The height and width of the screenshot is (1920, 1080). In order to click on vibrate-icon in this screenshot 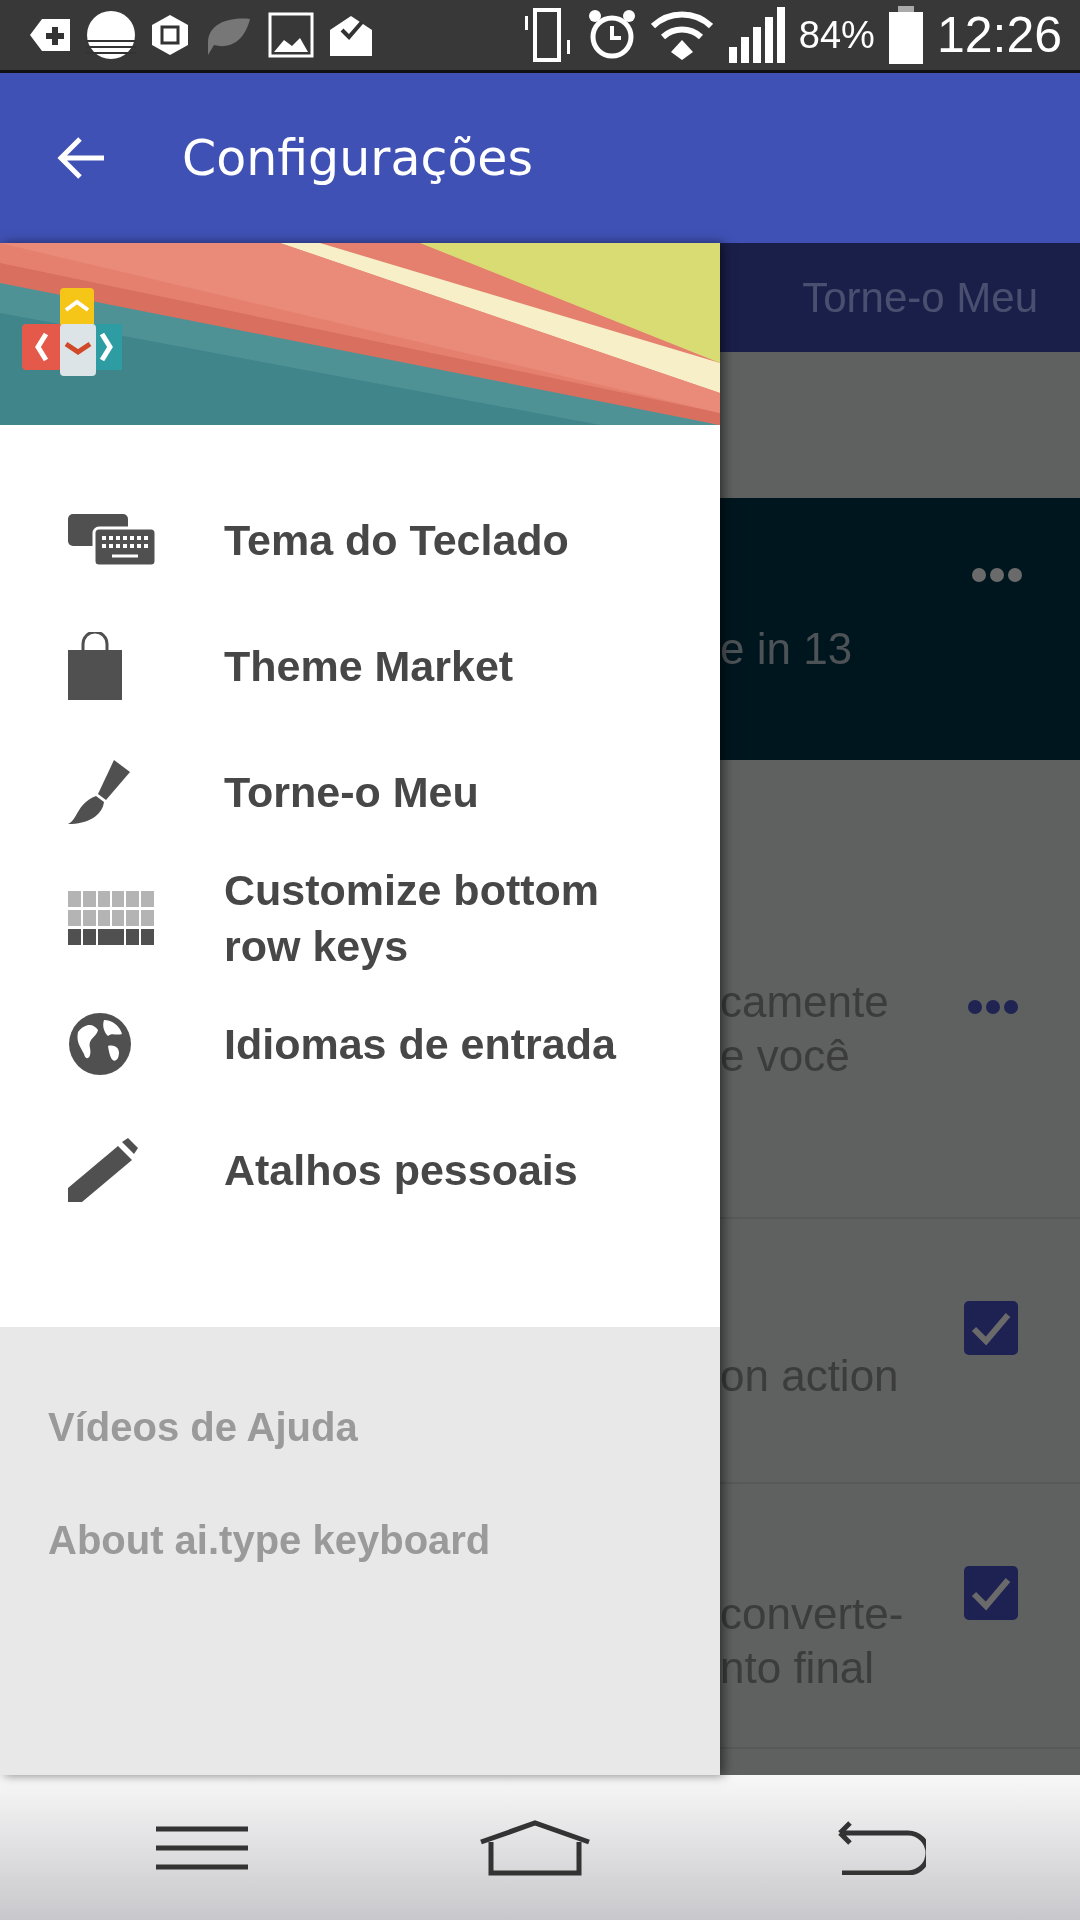, I will do `click(547, 35)`.